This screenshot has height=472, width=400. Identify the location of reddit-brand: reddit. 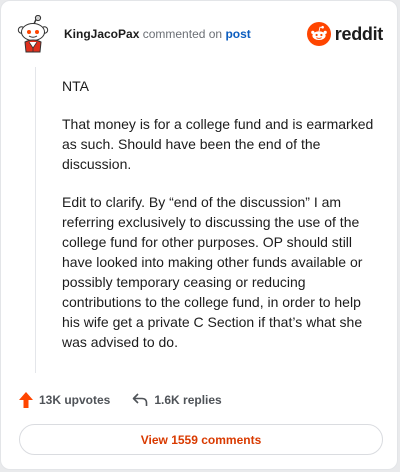
(345, 34).